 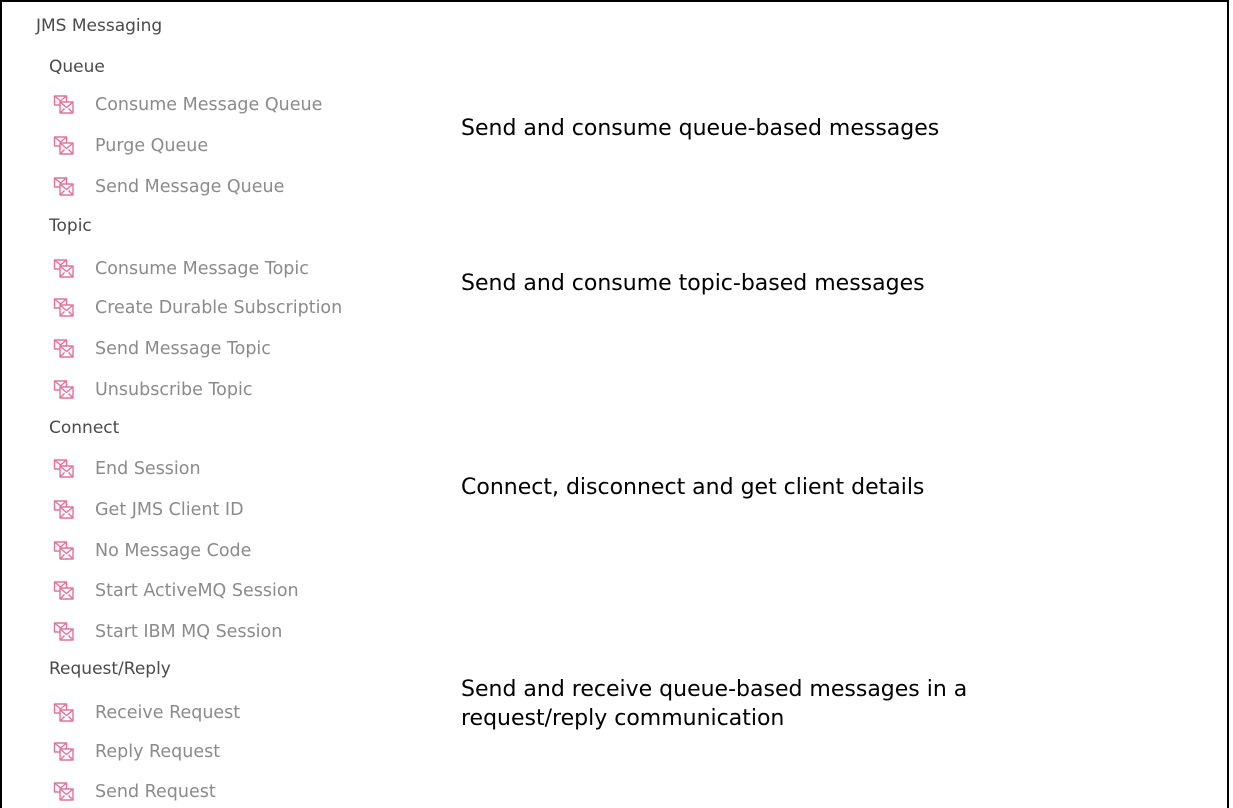 I want to click on activity-label: Reply Request, so click(x=158, y=752).